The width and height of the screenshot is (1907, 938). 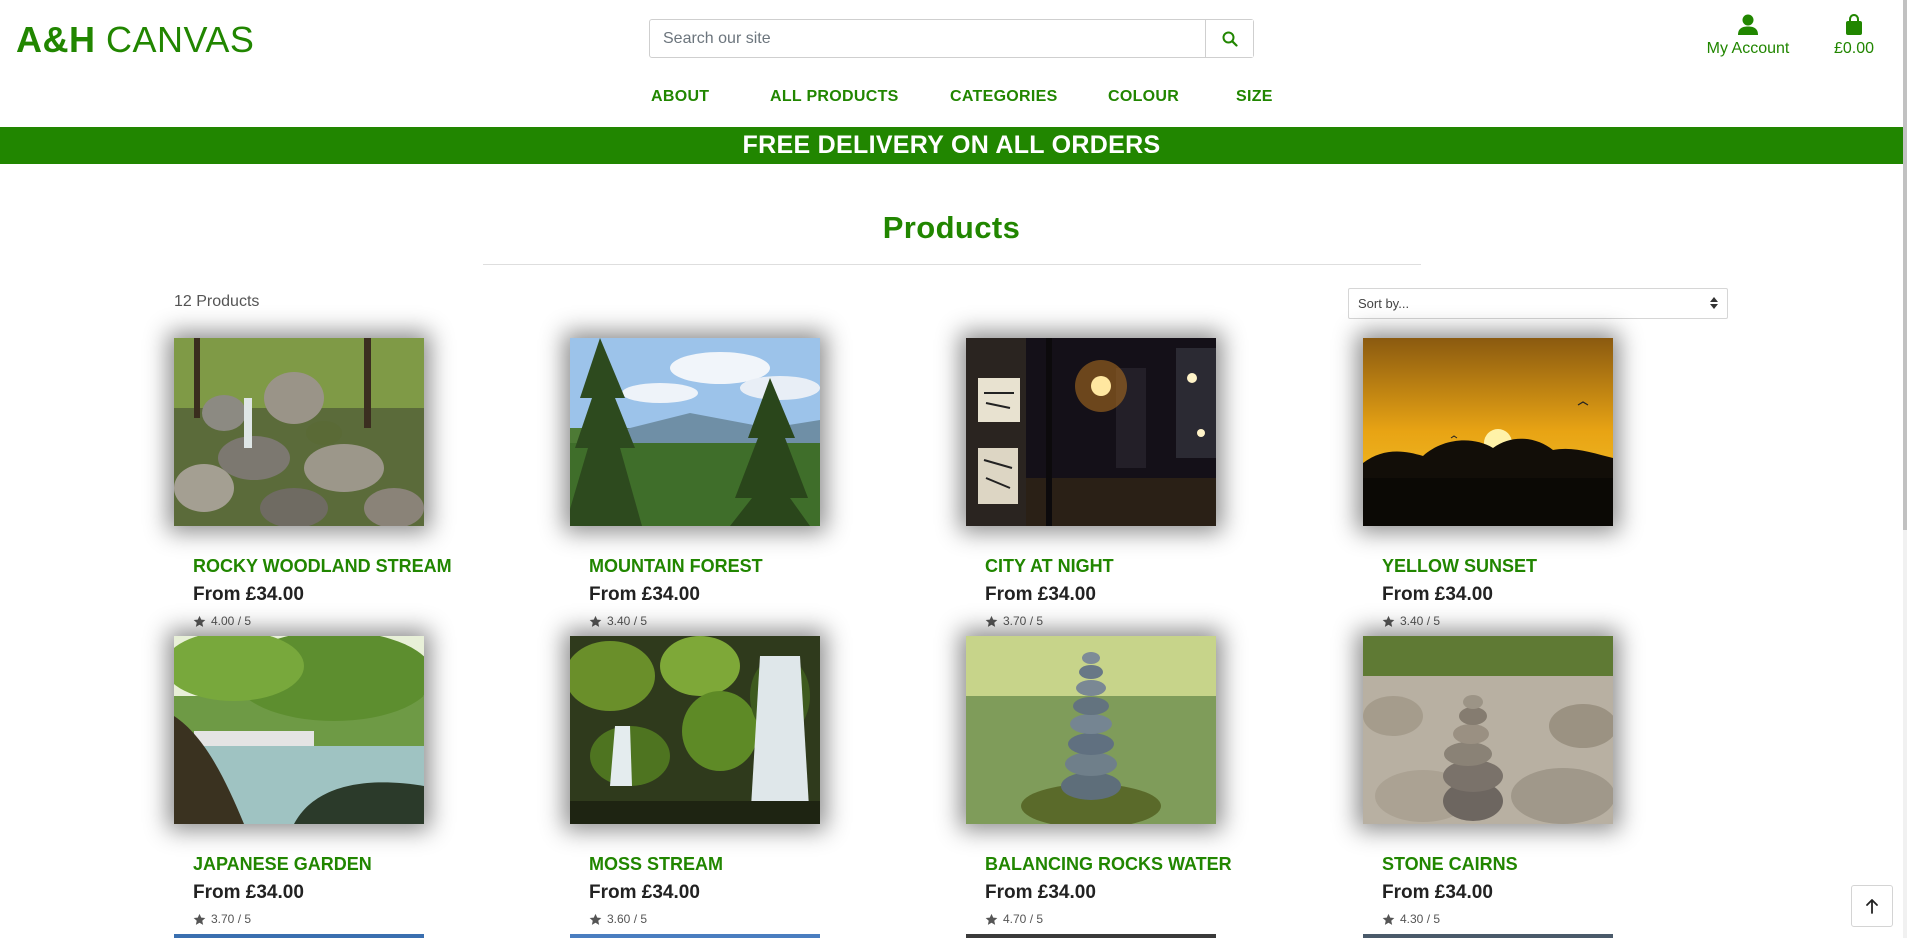 I want to click on product-name: MOSS STREAM, so click(x=656, y=864).